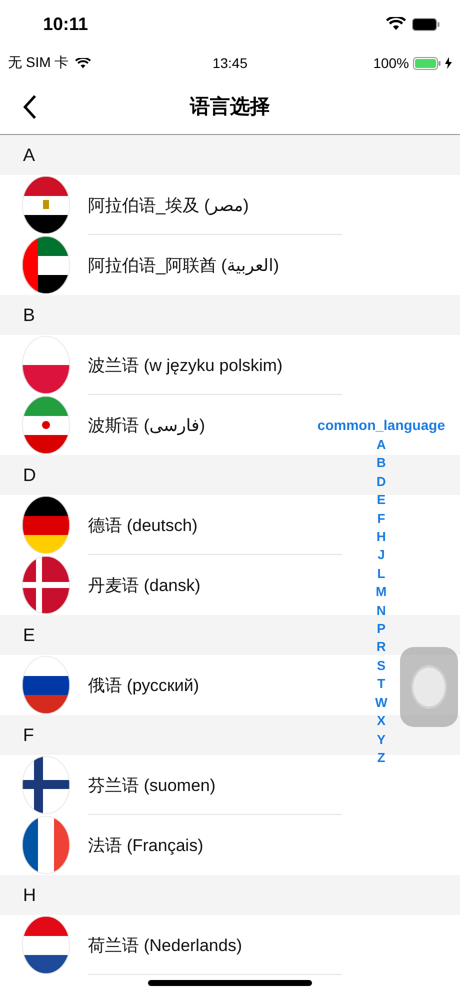 Image resolution: width=460 pixels, height=996 pixels. Describe the element at coordinates (144, 585) in the screenshot. I see `language-name: 丹麦语 (dansk)` at that location.